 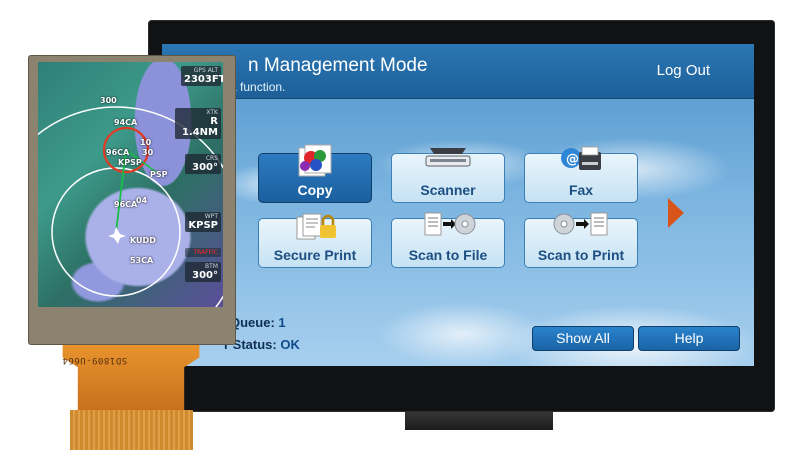 I want to click on map-label-94ca: 94CA, so click(x=126, y=122).